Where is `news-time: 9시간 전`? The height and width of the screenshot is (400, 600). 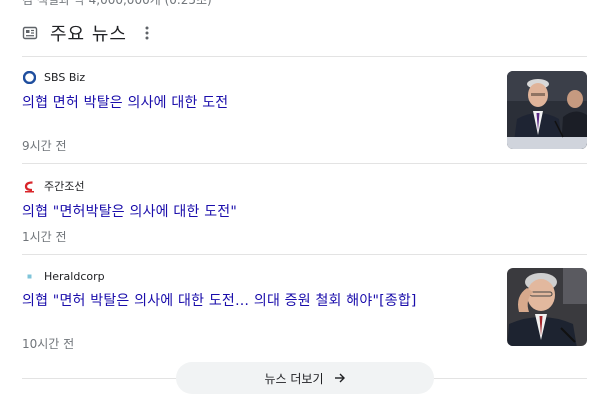 news-time: 9시간 전 is located at coordinates (44, 146).